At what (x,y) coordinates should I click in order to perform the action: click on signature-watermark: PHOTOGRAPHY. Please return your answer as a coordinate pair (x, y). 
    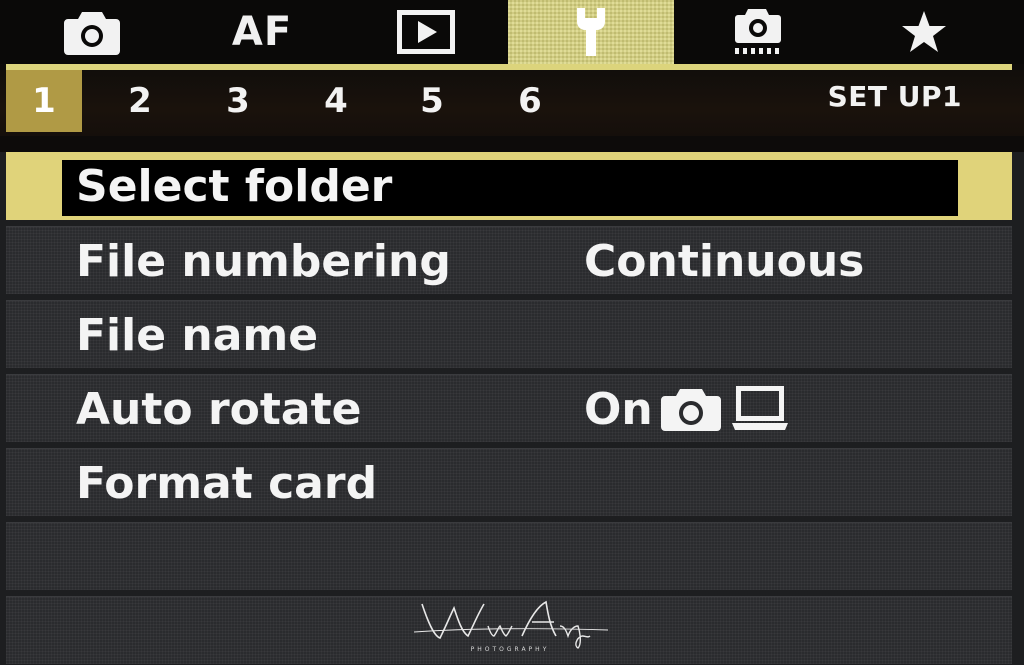
    Looking at the image, I should click on (511, 626).